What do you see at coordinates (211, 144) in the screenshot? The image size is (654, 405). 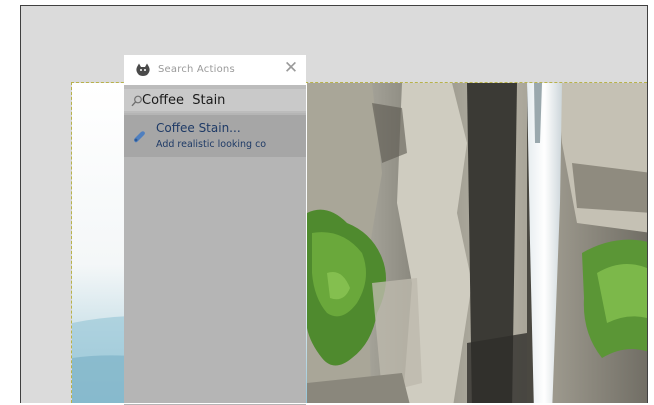 I see `result-description: Add realistic looking co` at bounding box center [211, 144].